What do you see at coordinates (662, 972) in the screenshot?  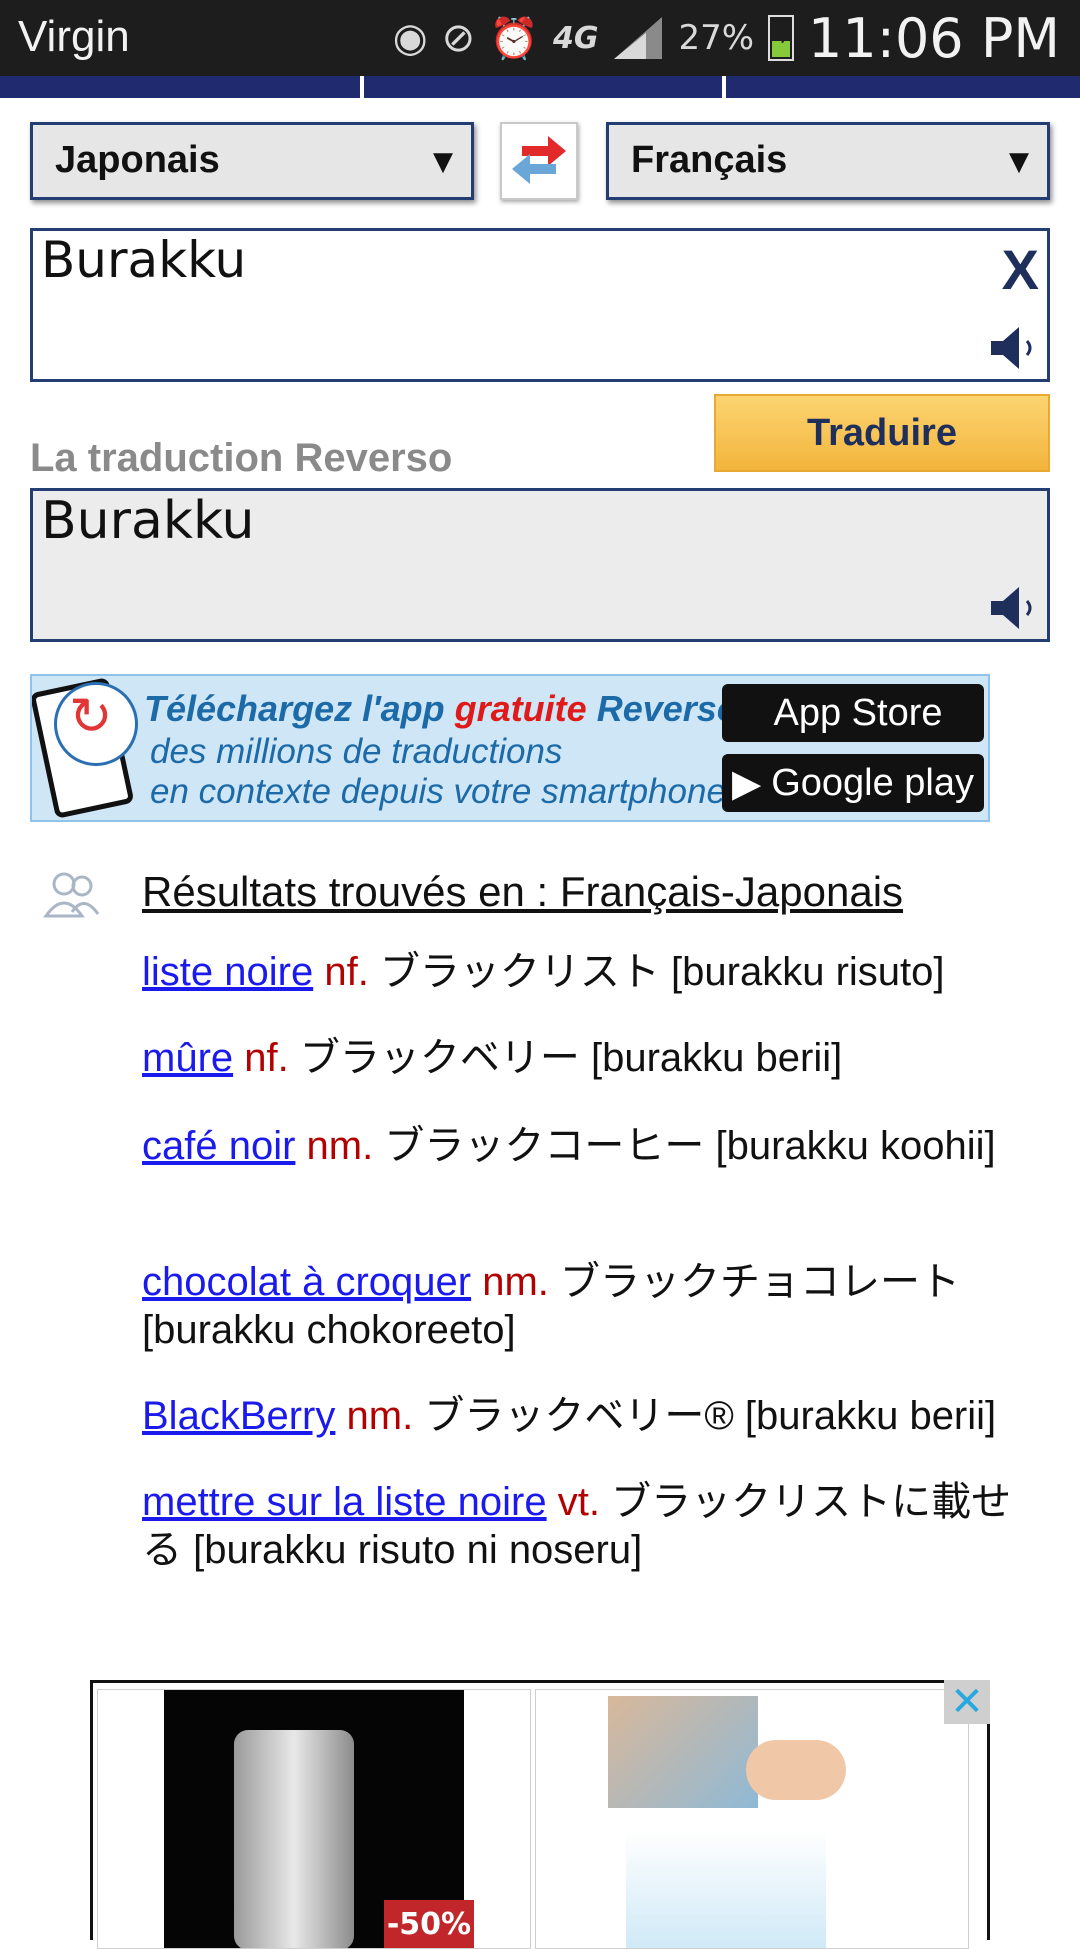 I see `result-translation: ブラックリスト [burakku risuto]` at bounding box center [662, 972].